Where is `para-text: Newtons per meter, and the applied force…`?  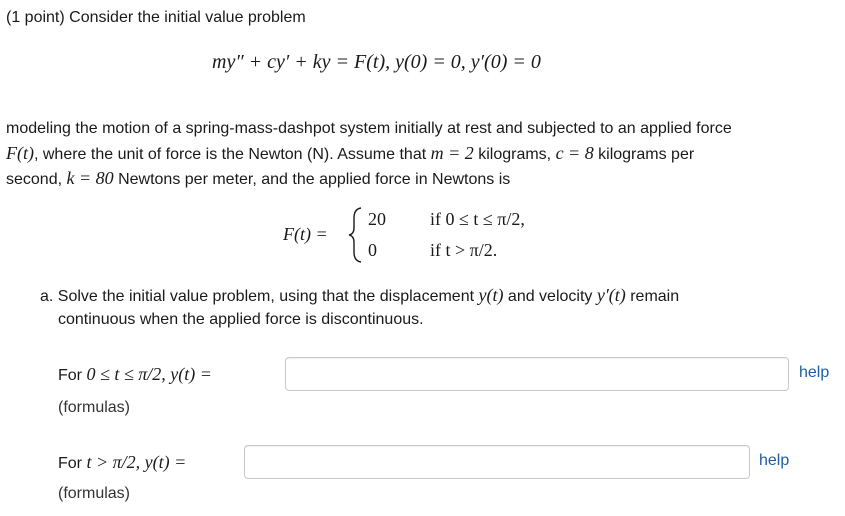
para-text: Newtons per meter, and the applied force… is located at coordinates (312, 179).